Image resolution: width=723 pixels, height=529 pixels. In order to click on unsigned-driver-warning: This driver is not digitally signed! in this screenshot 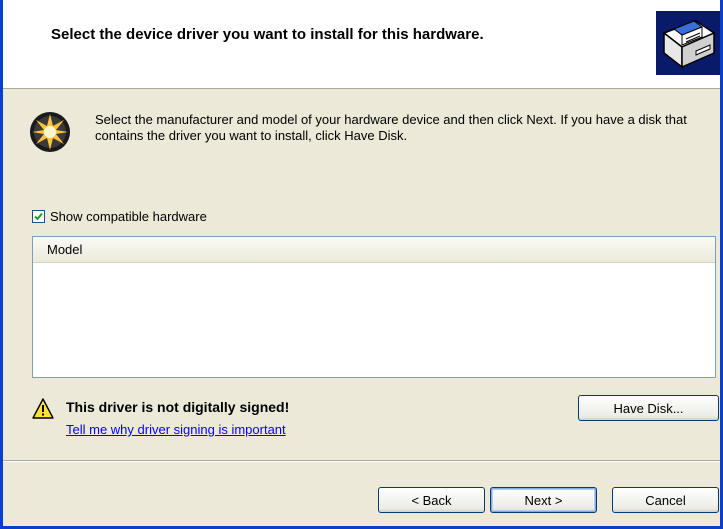, I will do `click(178, 407)`.